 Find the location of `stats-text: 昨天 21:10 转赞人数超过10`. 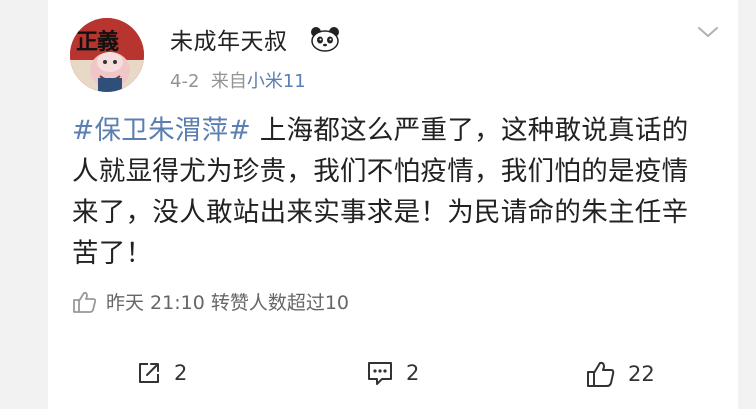

stats-text: 昨天 21:10 转赞人数超过10 is located at coordinates (228, 303).